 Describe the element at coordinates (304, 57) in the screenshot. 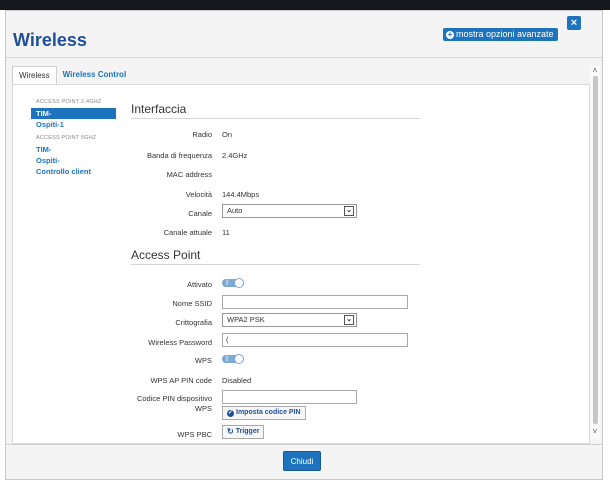

I see `header-divider` at that location.